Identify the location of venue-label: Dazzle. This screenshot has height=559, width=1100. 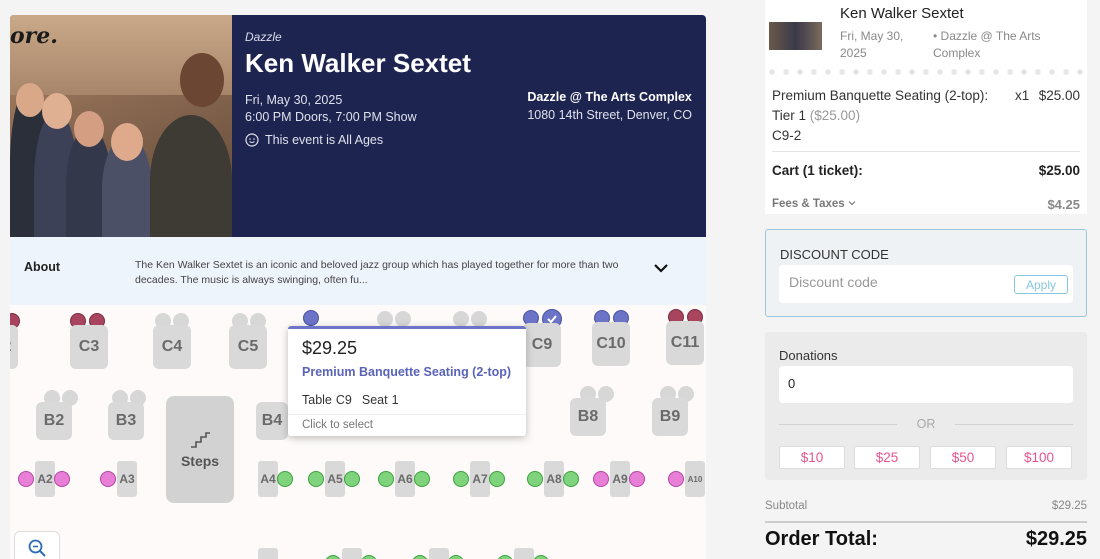
(263, 37).